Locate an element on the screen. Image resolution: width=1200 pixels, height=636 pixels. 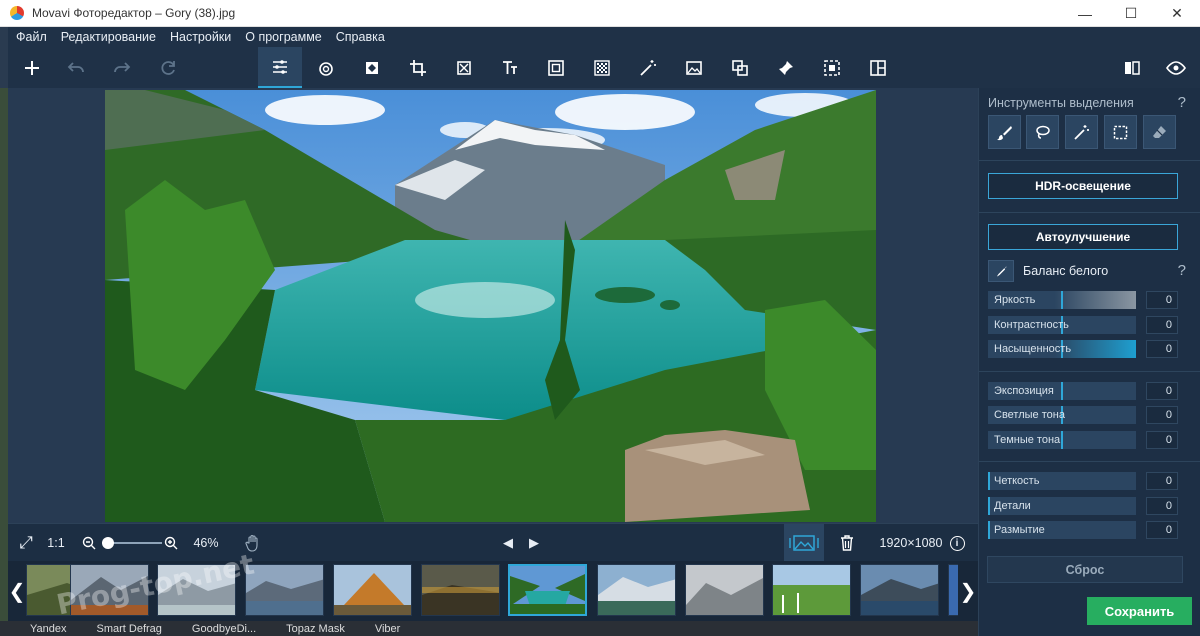
tab-retouch-tools is located at coordinates (786, 67).